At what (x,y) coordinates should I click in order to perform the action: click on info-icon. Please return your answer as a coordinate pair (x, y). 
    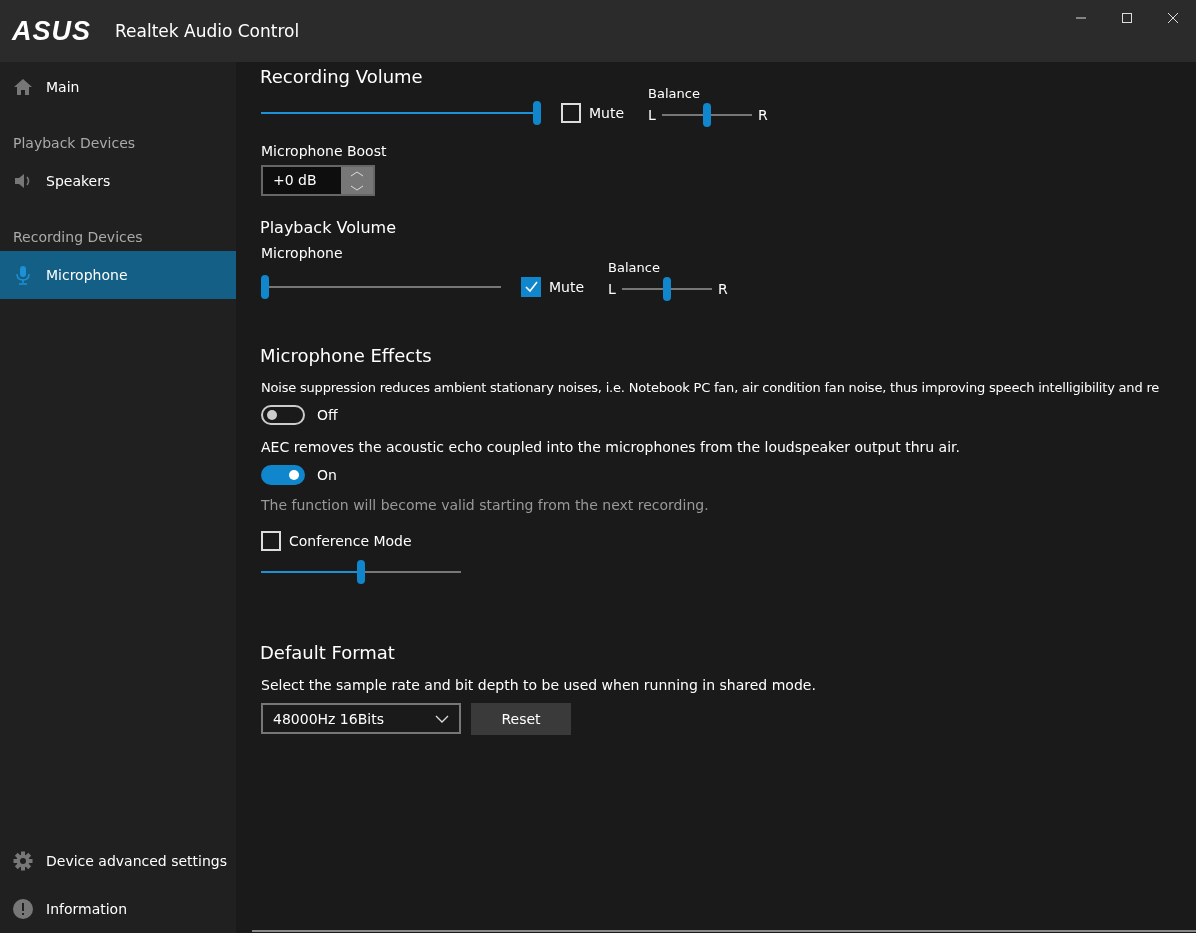
    Looking at the image, I should click on (23, 909).